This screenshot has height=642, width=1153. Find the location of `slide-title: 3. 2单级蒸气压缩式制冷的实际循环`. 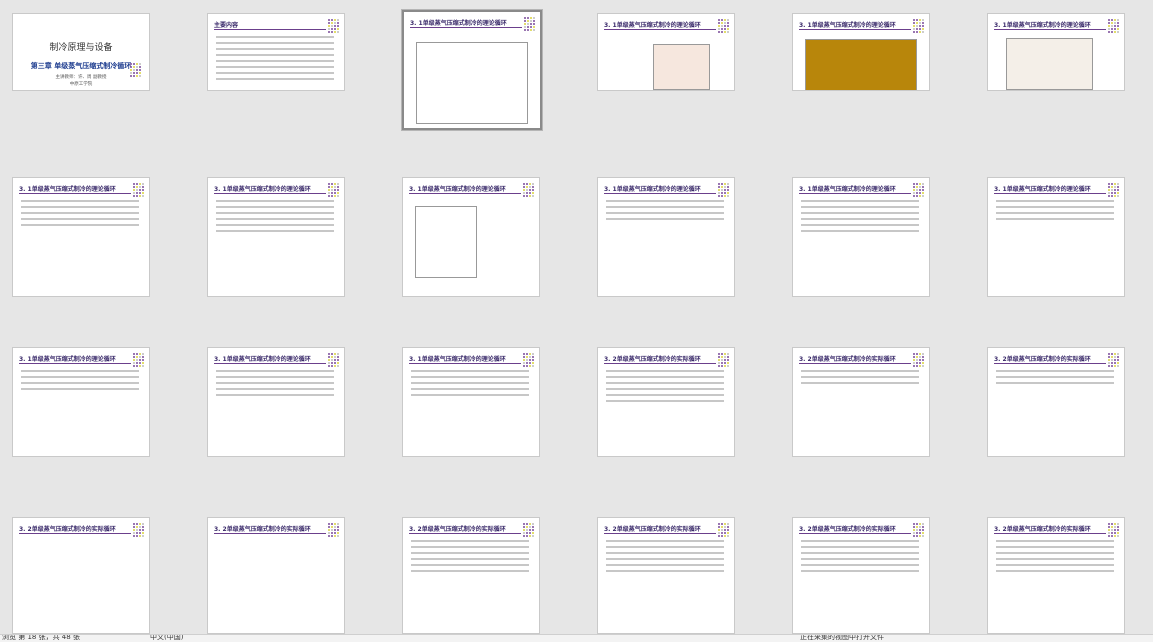

slide-title: 3. 2单级蒸气压缩式制冷的实际循环 is located at coordinates (457, 529).